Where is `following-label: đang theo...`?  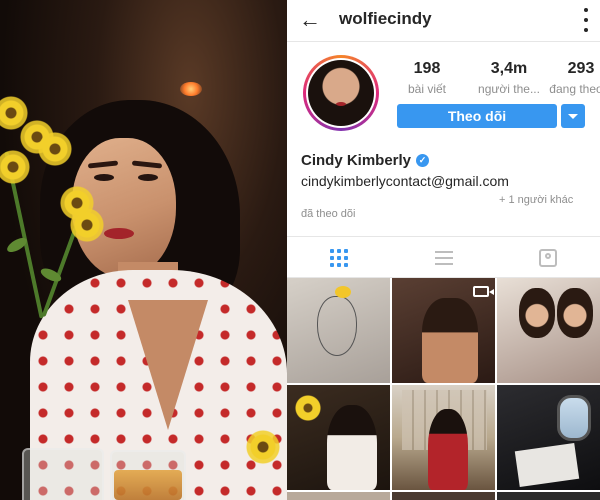 following-label: đang theo... is located at coordinates (574, 89).